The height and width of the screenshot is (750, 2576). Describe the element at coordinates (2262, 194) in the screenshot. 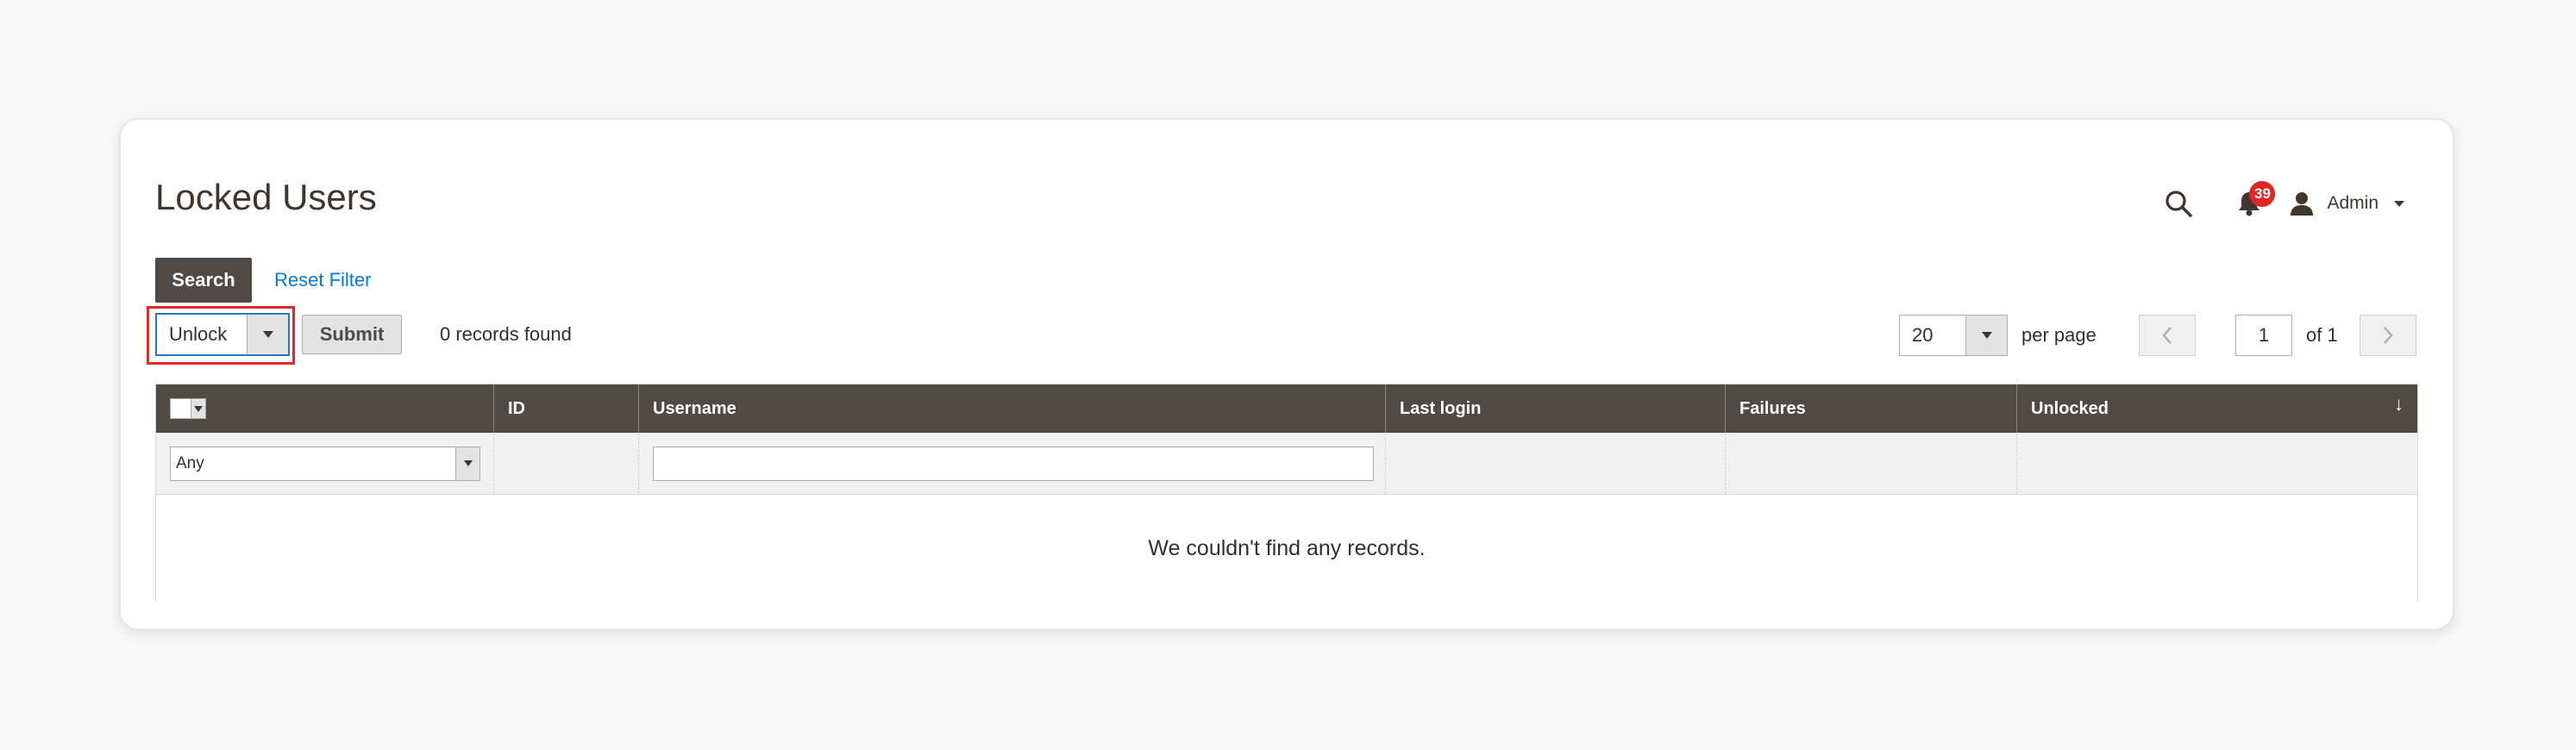

I see `notifications-count-badge: 39` at that location.